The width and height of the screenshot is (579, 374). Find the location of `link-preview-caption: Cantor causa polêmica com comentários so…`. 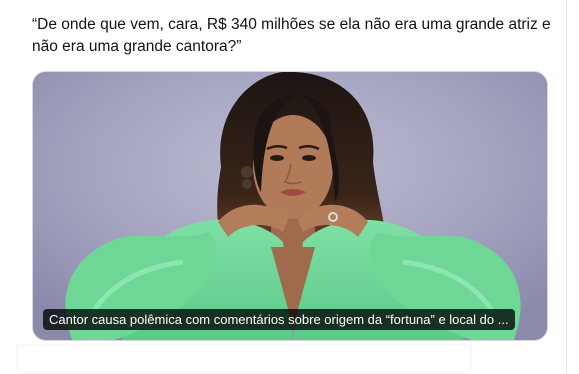

link-preview-caption: Cantor causa polêmica com comentários so… is located at coordinates (279, 319).